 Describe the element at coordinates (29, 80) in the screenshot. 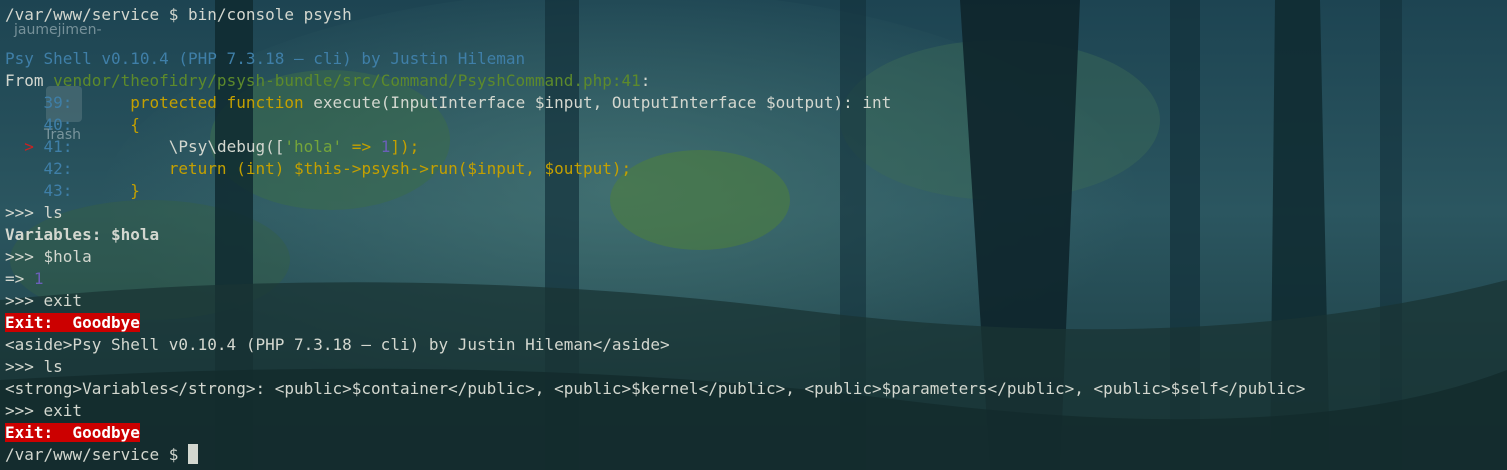

I see `from-prefix: From` at that location.